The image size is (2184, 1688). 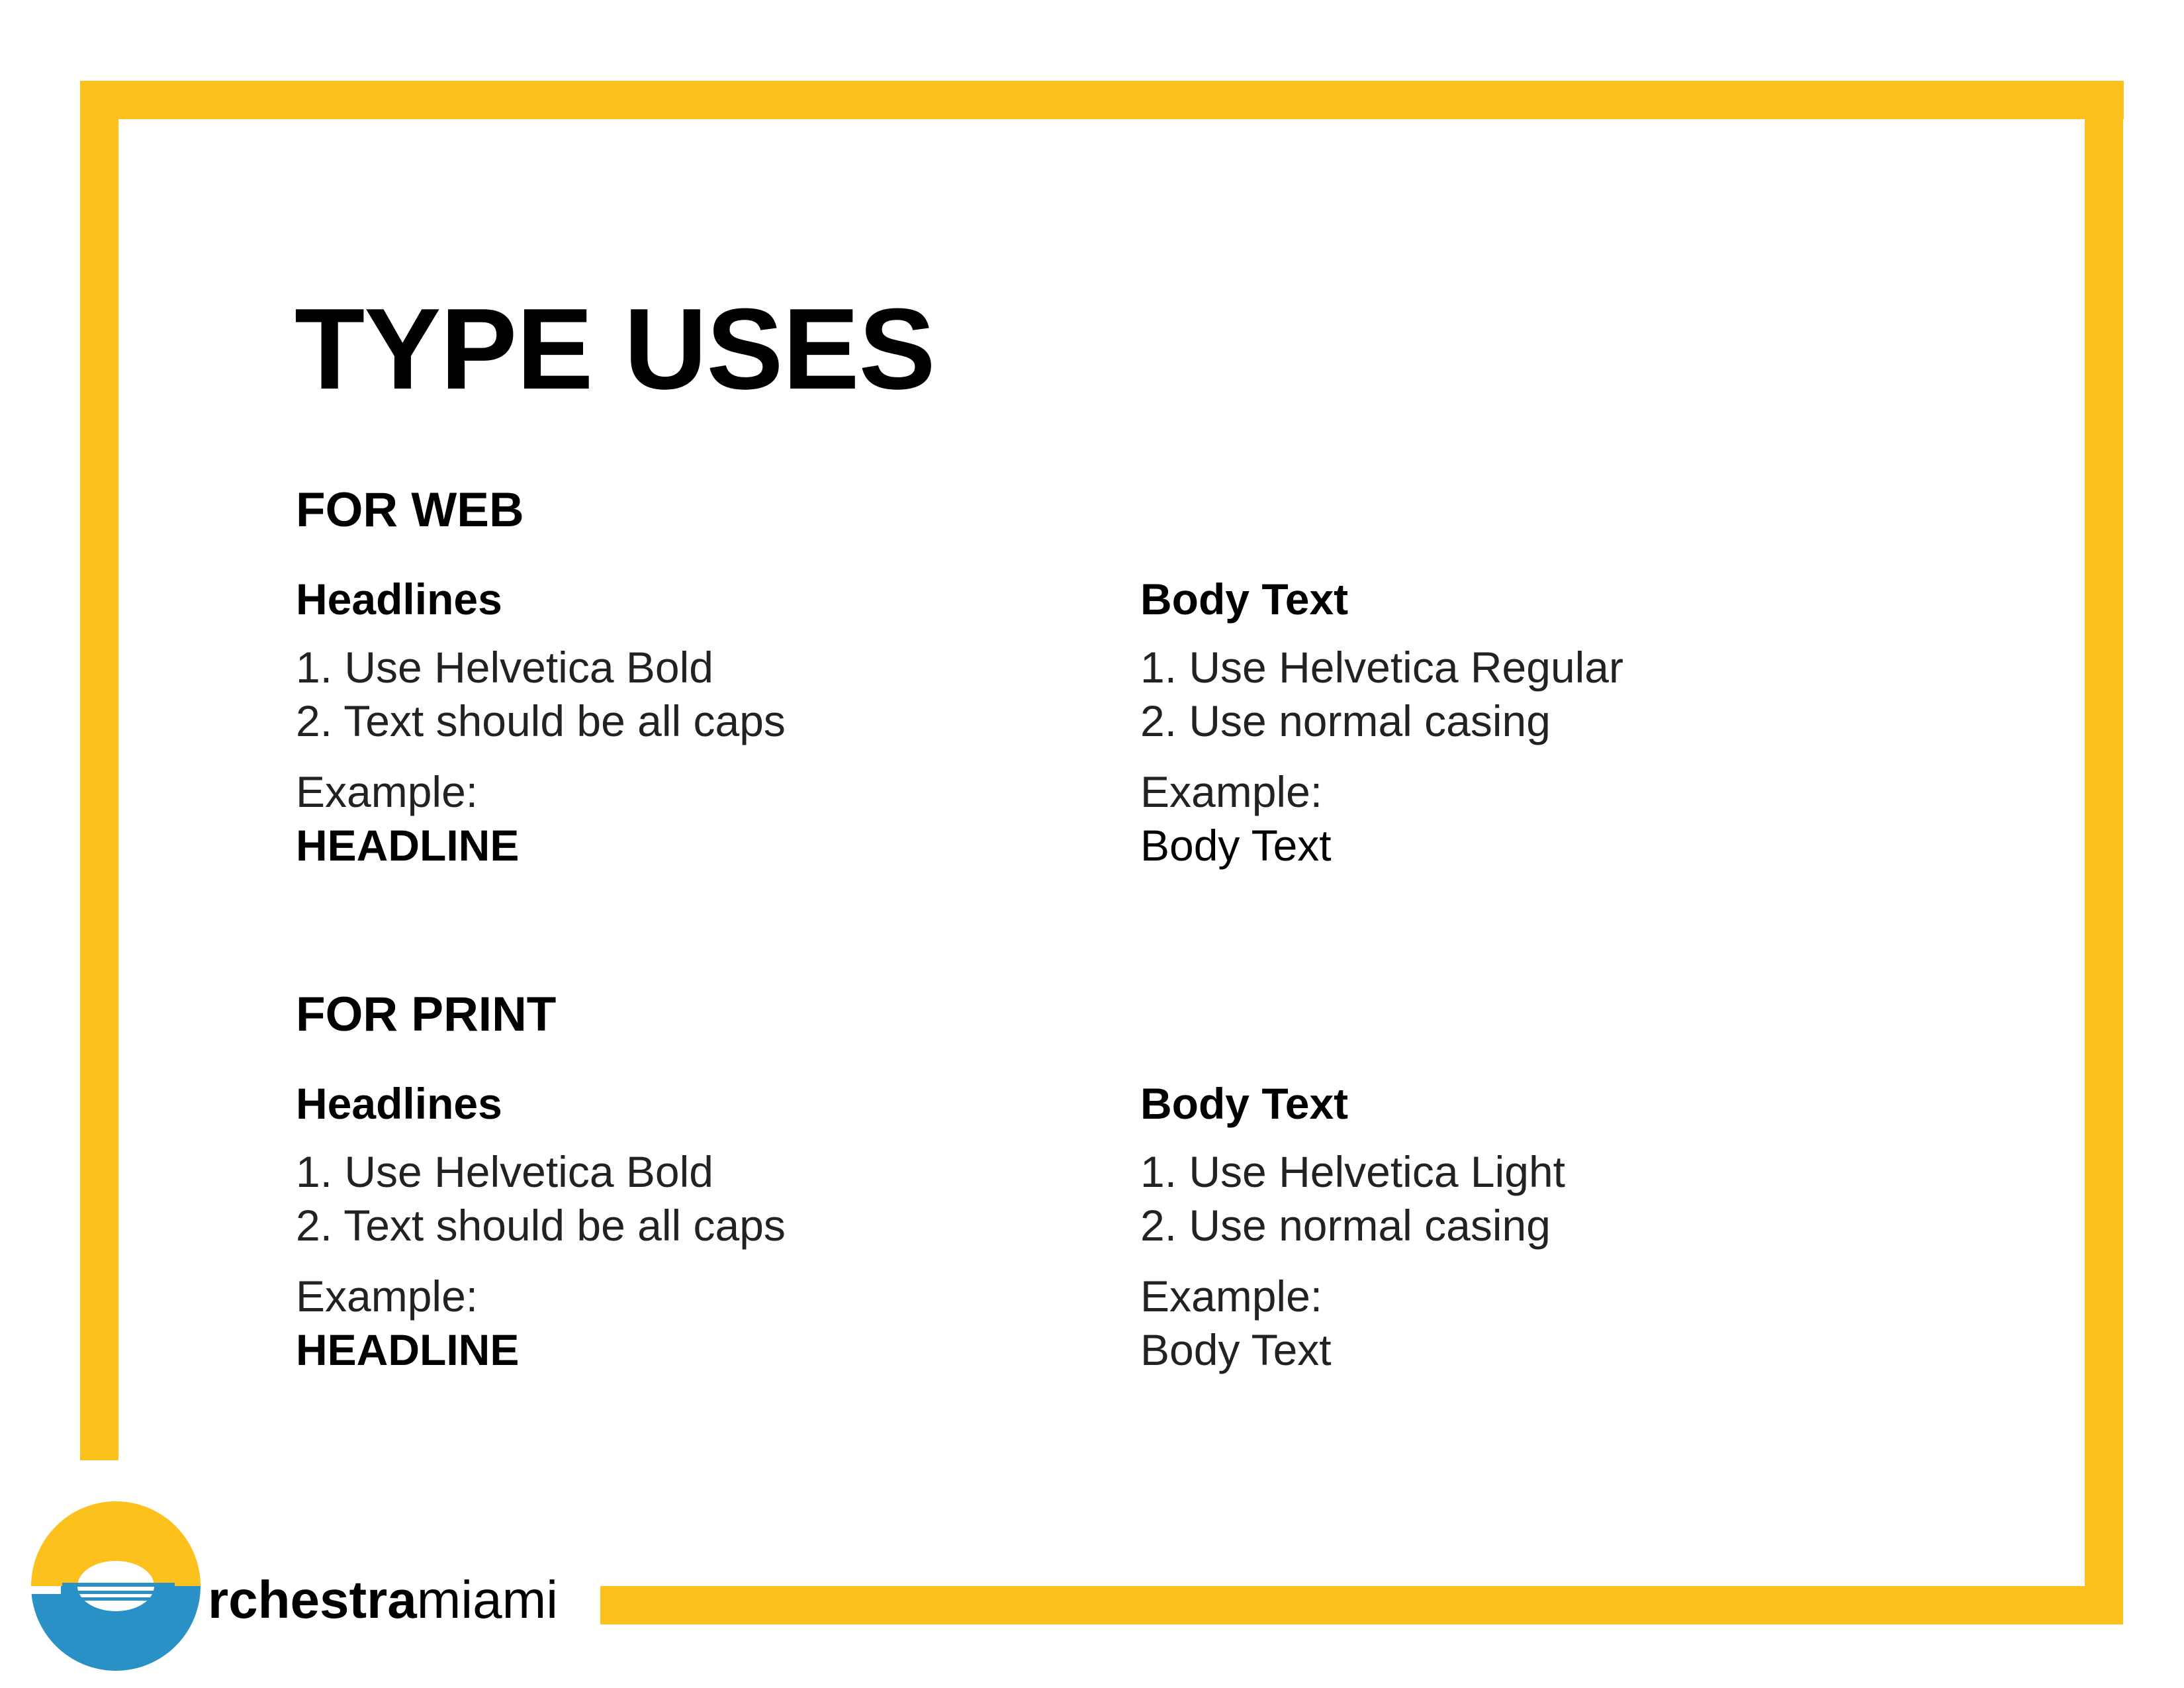 What do you see at coordinates (1345, 720) in the screenshot?
I see `web-body-text-rule-2: 2. Use normal casing` at bounding box center [1345, 720].